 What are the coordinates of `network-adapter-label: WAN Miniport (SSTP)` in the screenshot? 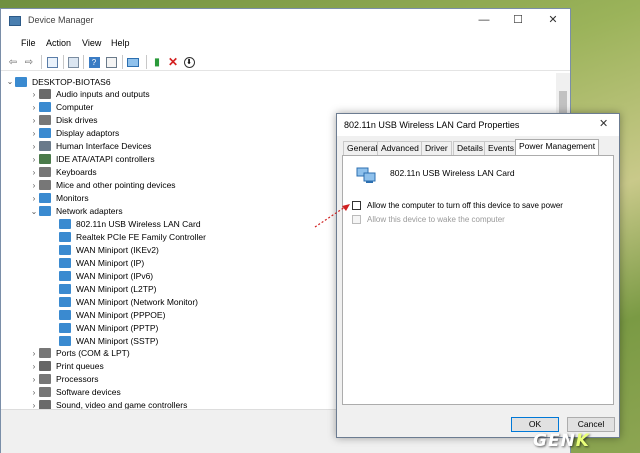 It's located at (117, 340).